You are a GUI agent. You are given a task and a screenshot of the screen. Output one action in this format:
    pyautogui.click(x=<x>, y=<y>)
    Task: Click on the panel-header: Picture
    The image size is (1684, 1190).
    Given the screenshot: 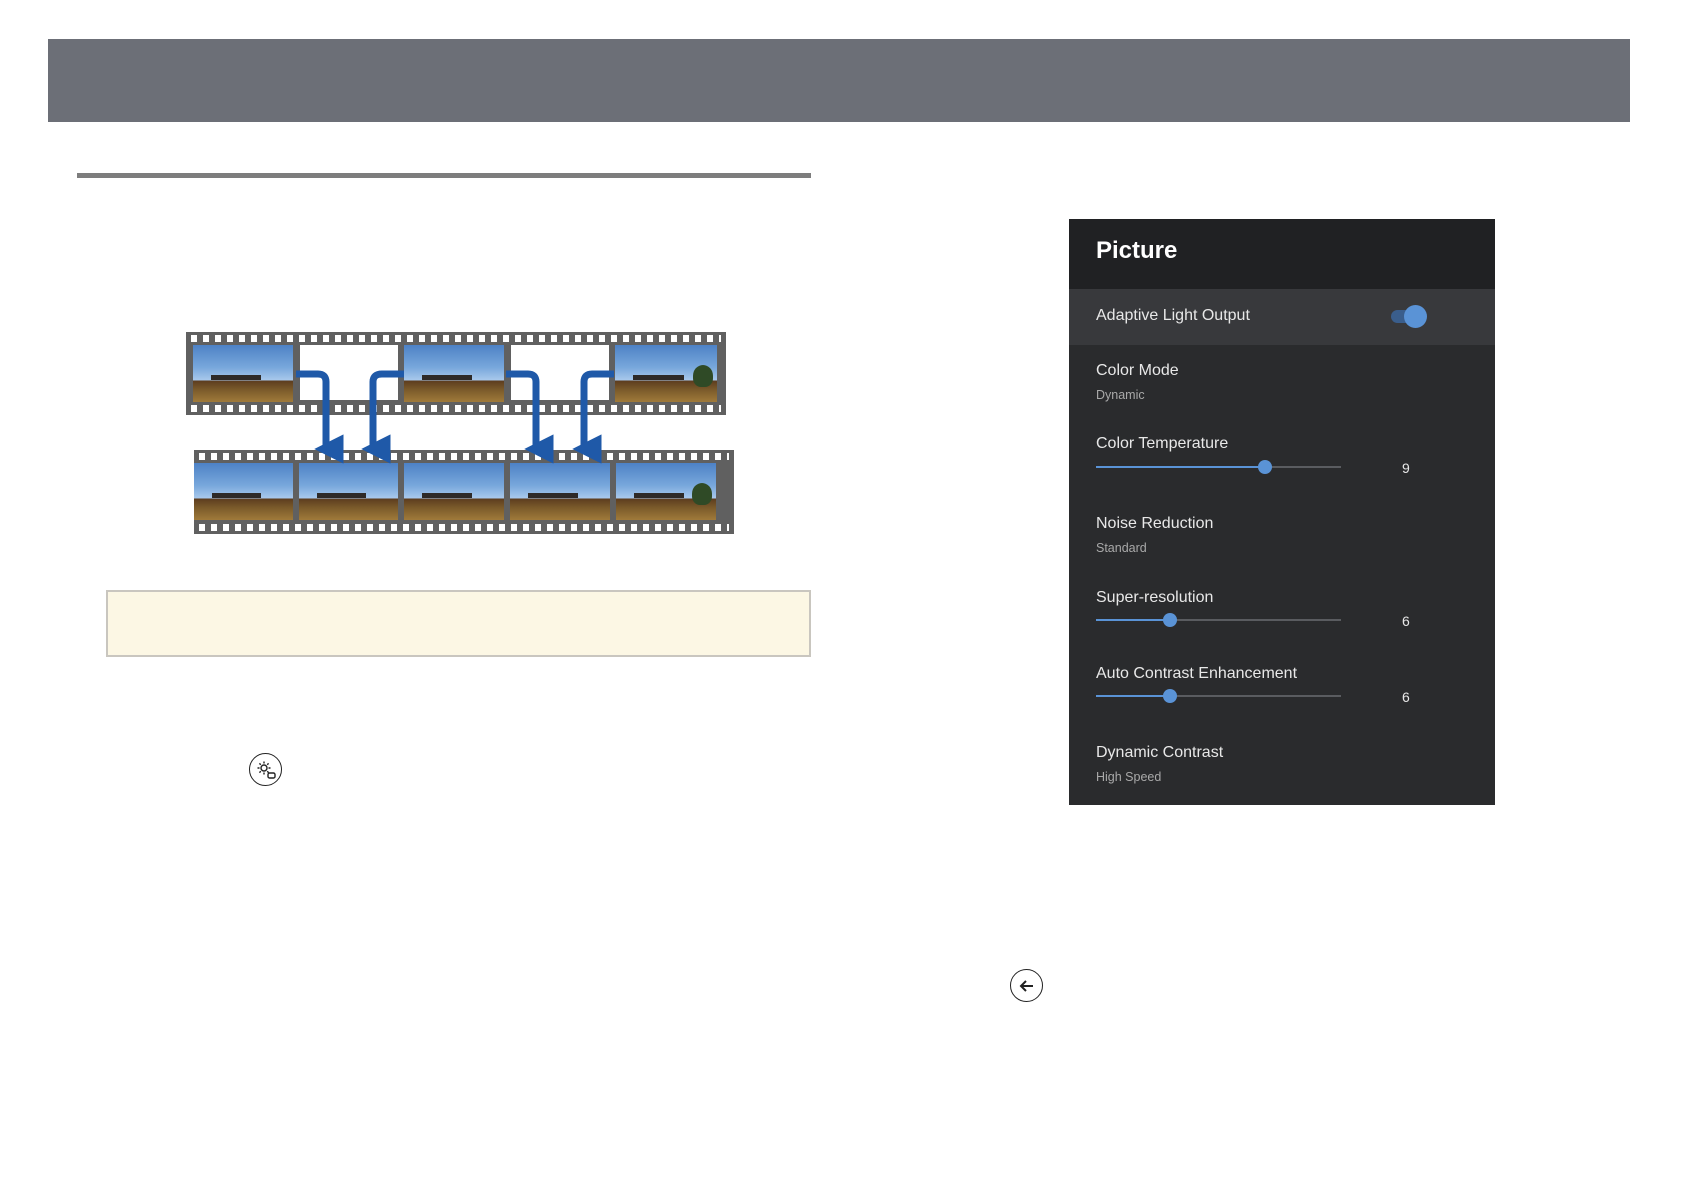 What is the action you would take?
    pyautogui.click(x=1282, y=254)
    